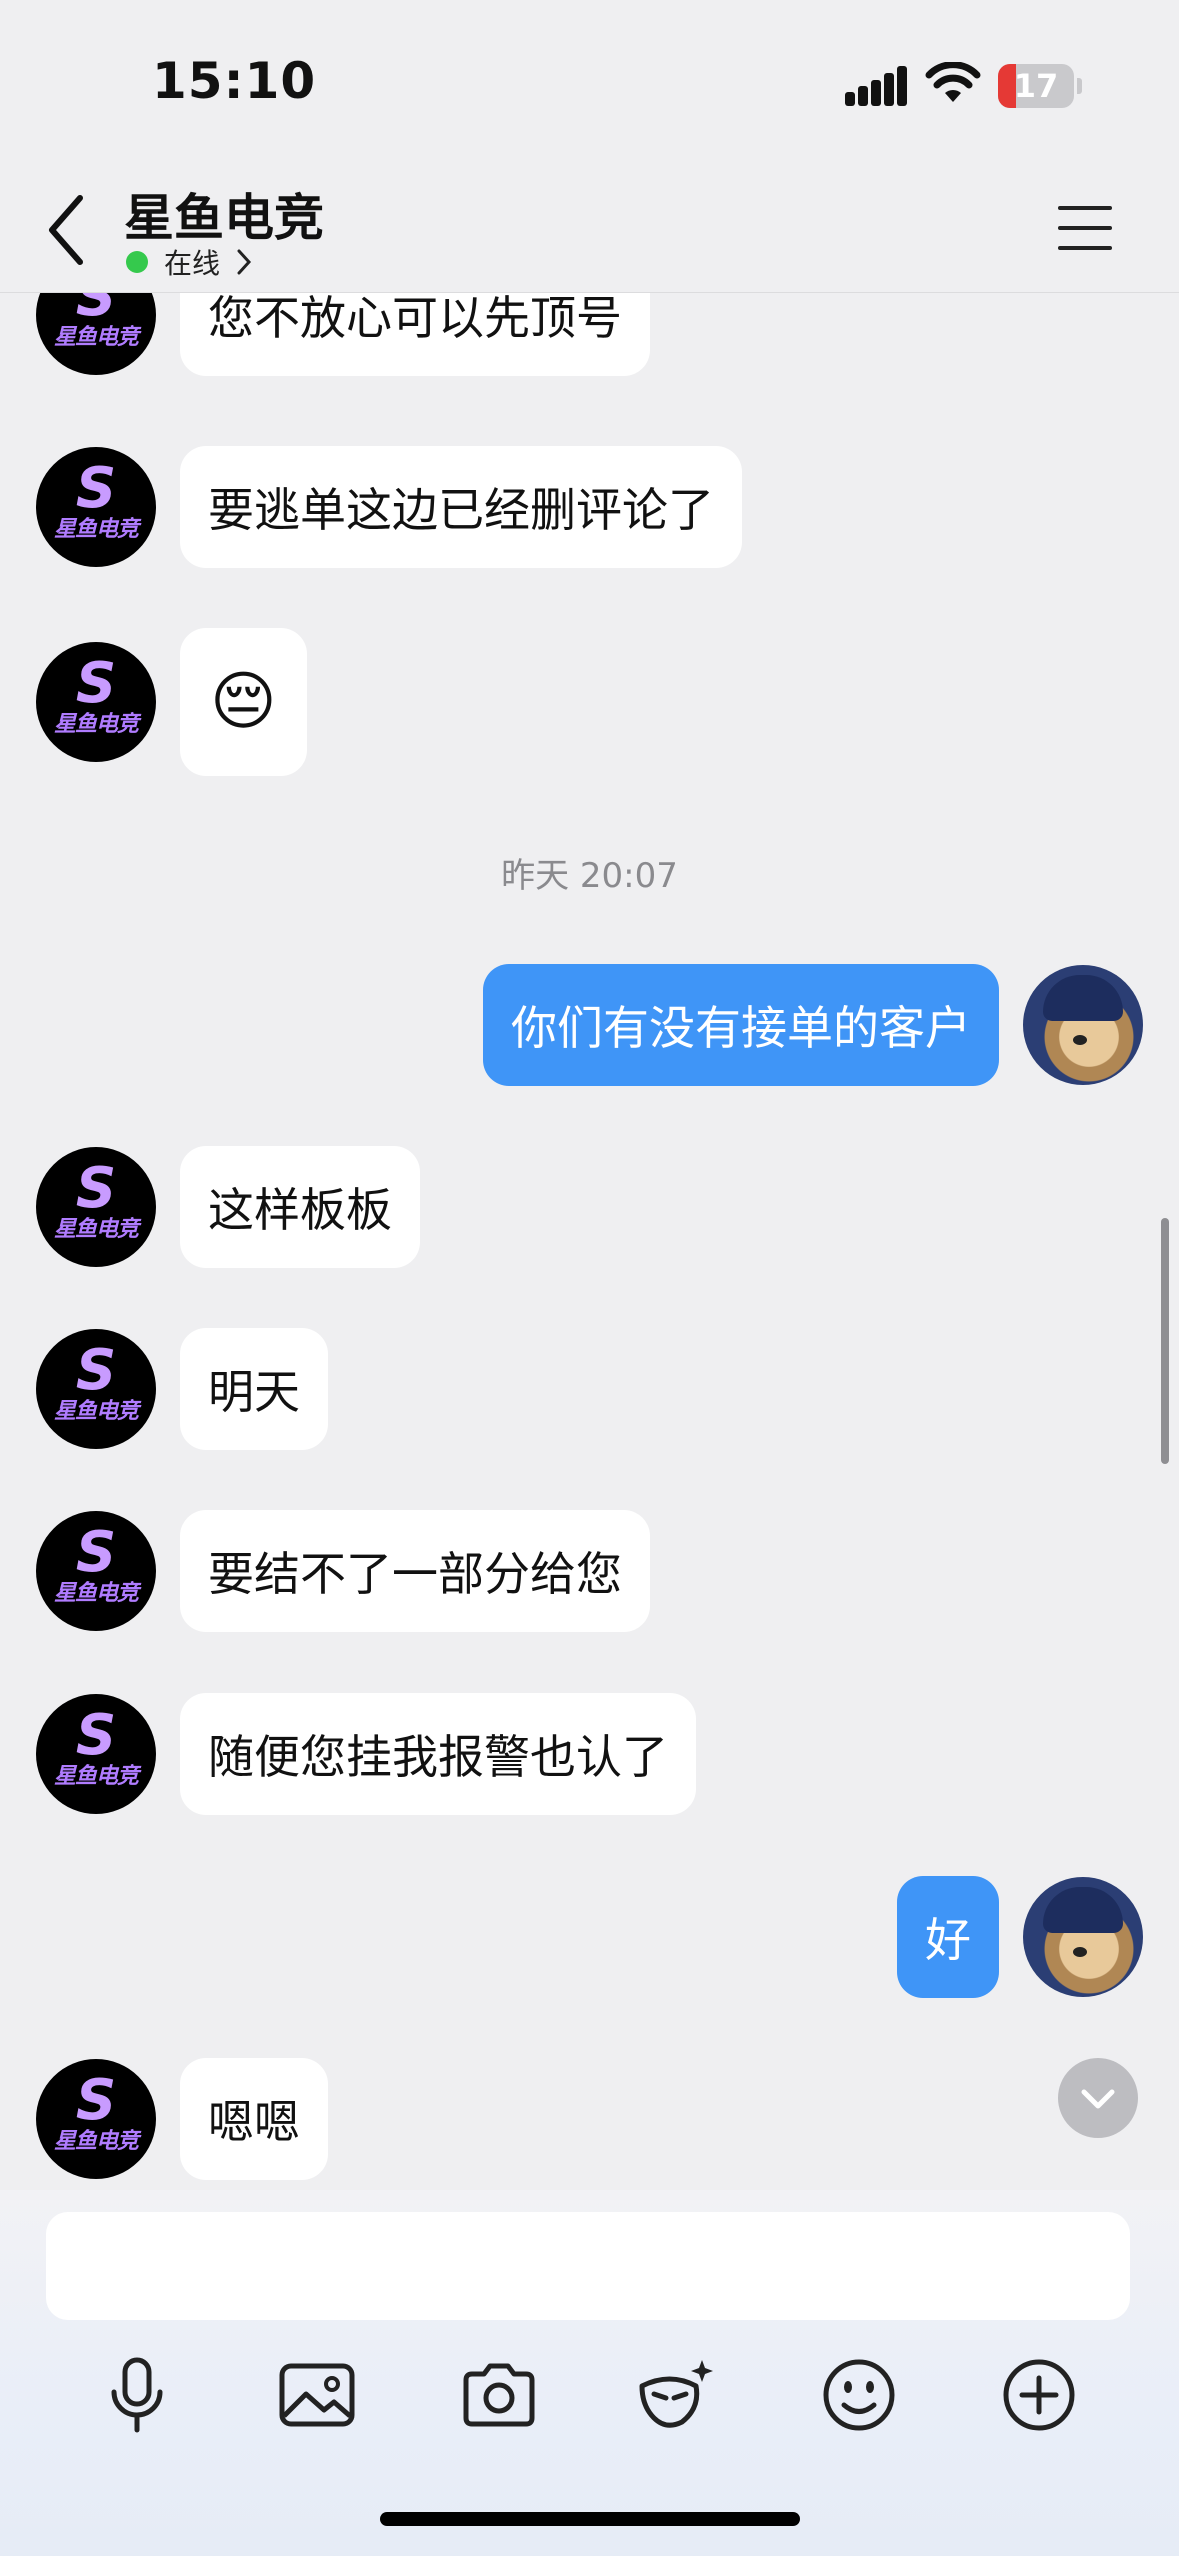  I want to click on message-bubble: 要逃单这边已经删评论了, so click(461, 507).